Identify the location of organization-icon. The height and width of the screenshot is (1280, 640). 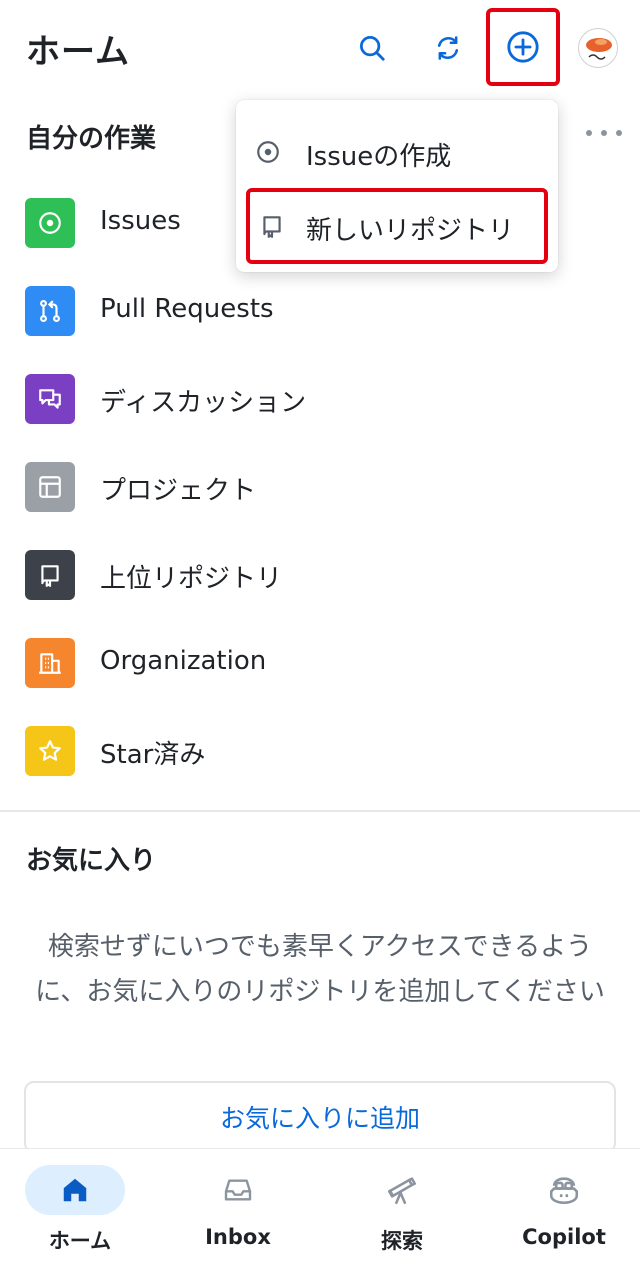
(50, 663).